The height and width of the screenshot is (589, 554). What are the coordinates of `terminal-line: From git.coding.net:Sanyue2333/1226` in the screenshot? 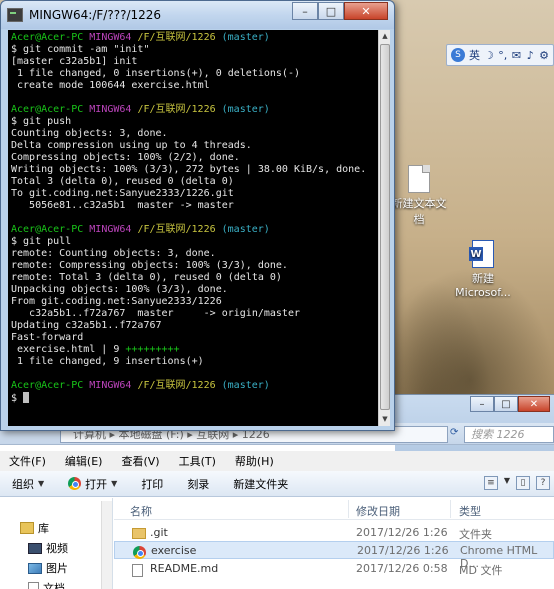 It's located at (193, 302).